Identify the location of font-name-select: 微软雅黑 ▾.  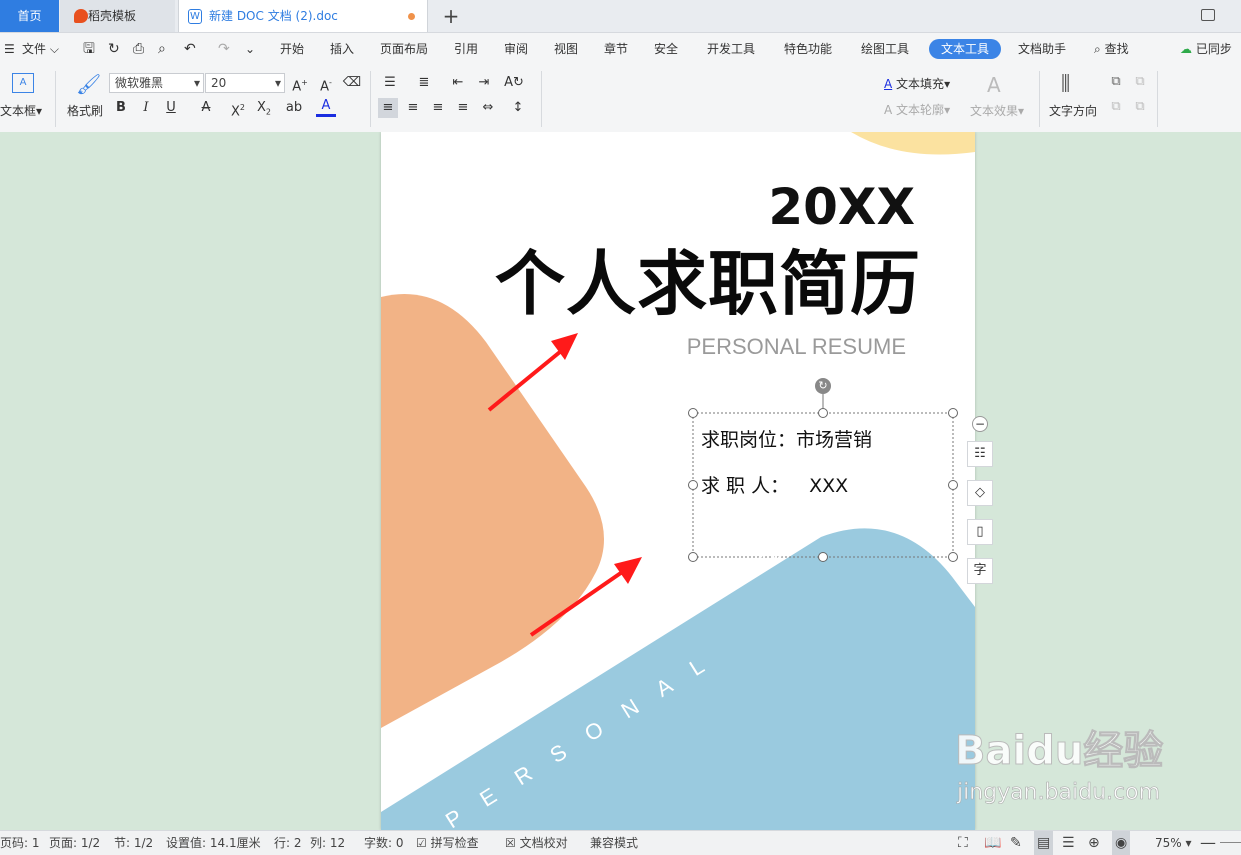
(156, 83).